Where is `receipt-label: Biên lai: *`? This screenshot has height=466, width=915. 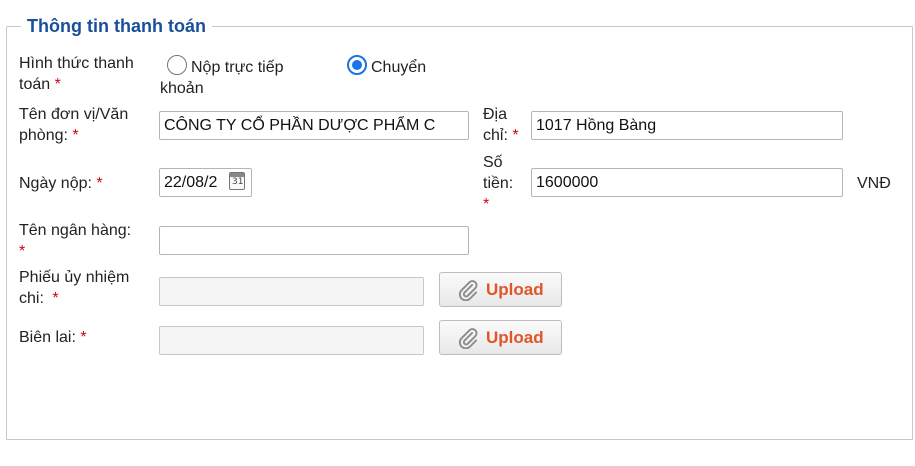 receipt-label: Biên lai: * is located at coordinates (53, 337).